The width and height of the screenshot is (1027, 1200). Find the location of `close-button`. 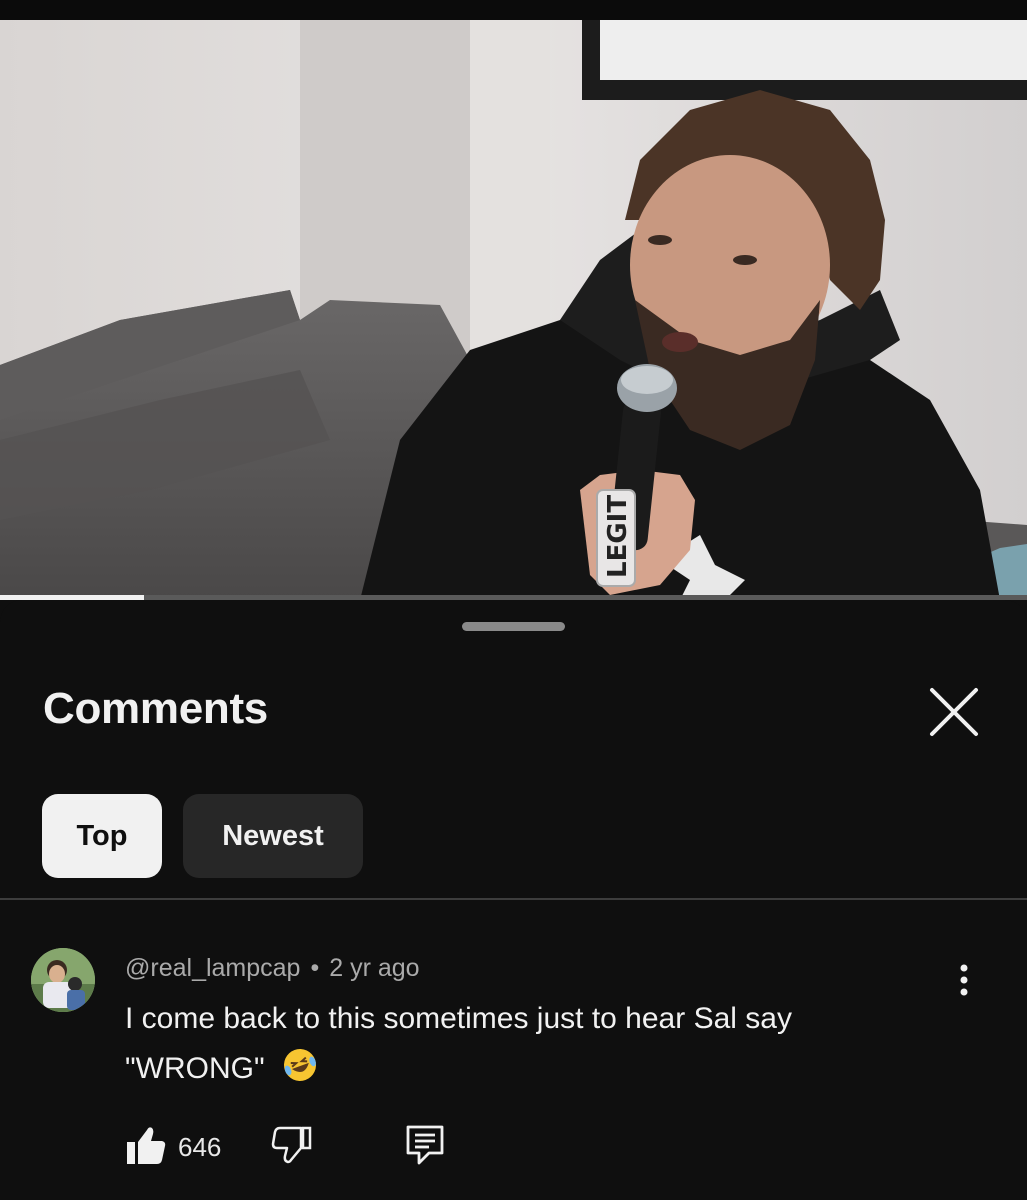

close-button is located at coordinates (954, 712).